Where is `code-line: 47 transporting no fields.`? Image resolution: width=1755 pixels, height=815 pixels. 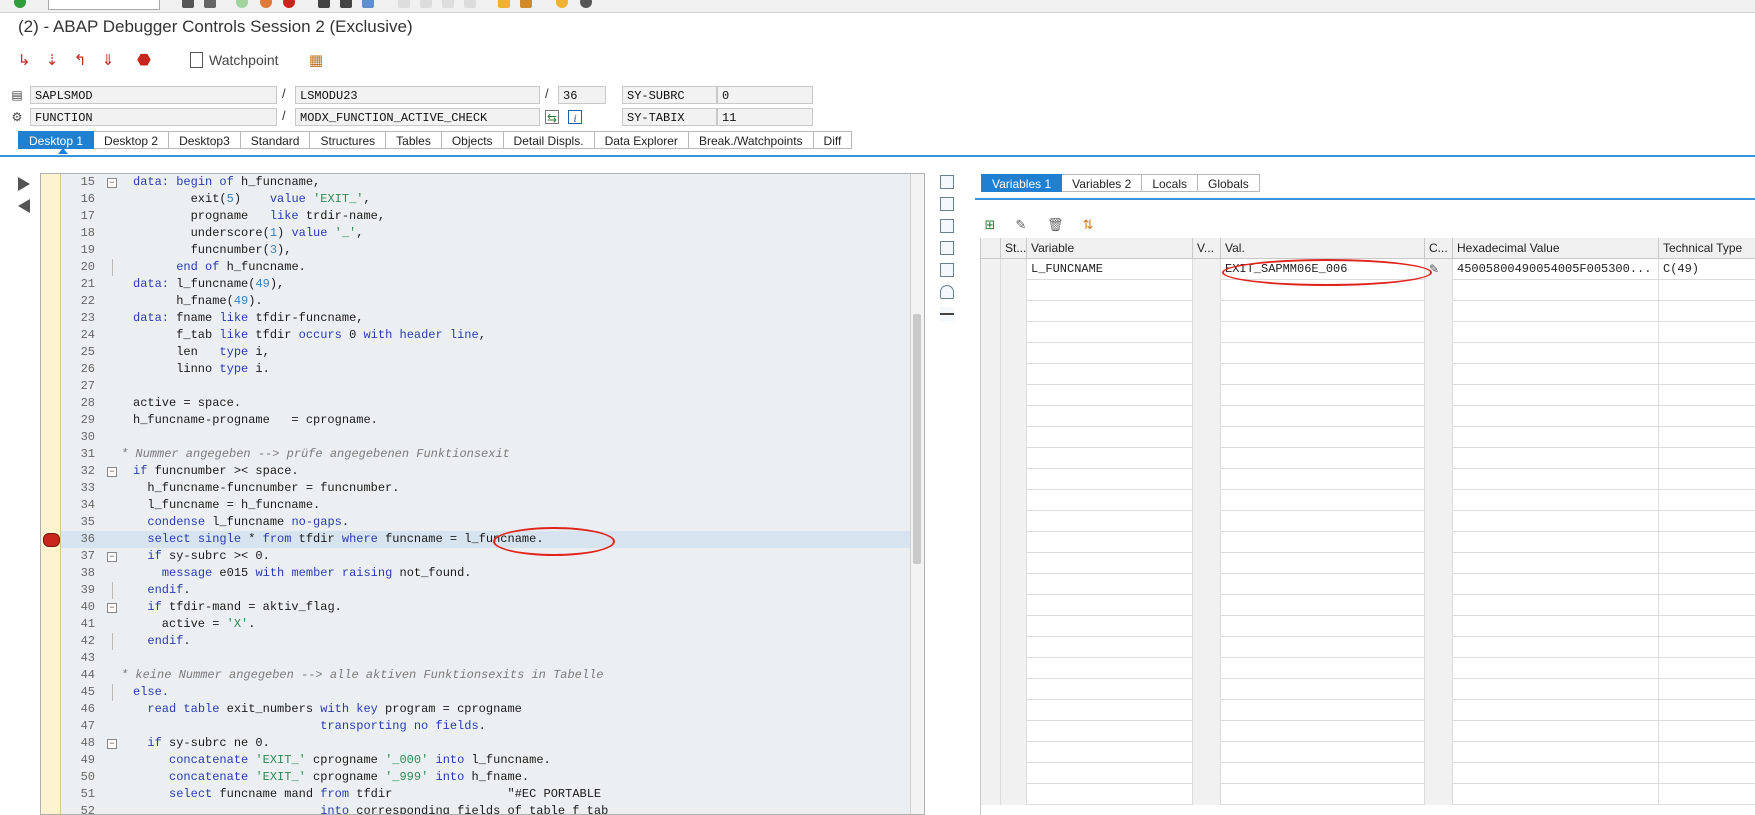 code-line: 47 transporting no fields. is located at coordinates (485, 726).